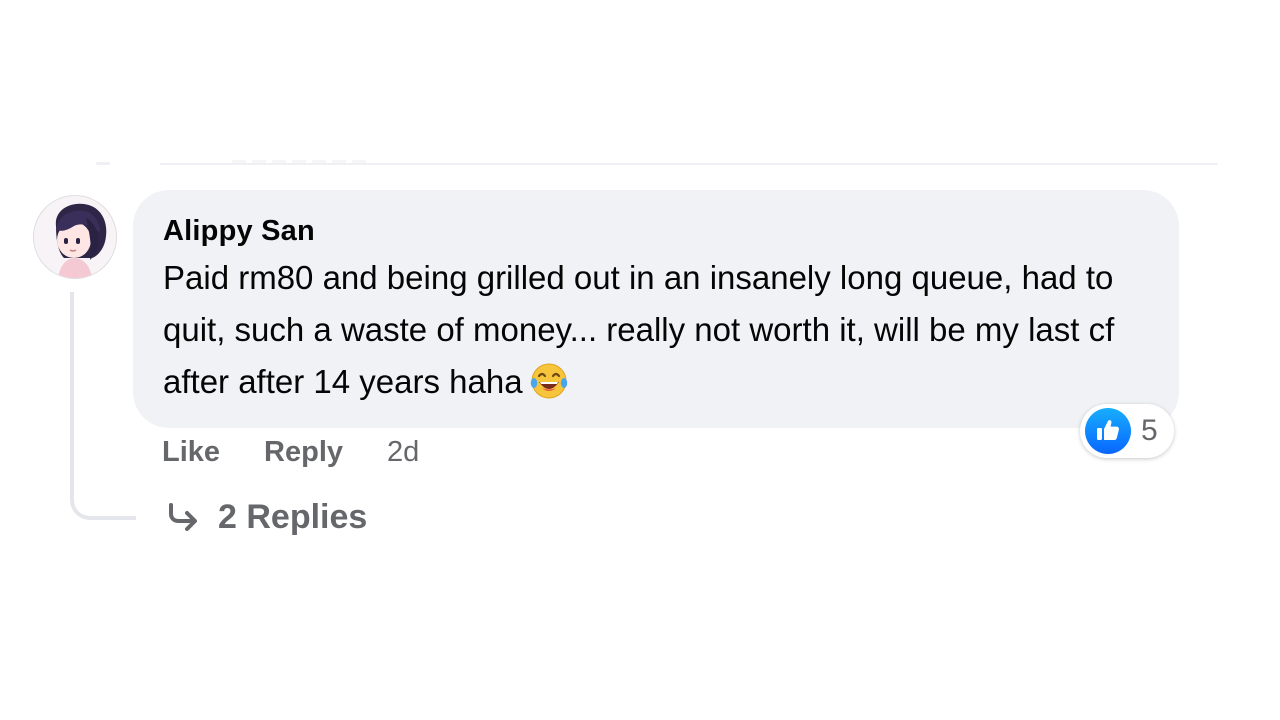 The height and width of the screenshot is (720, 1280). Describe the element at coordinates (403, 452) in the screenshot. I see `comment-timestamp: 2d` at that location.